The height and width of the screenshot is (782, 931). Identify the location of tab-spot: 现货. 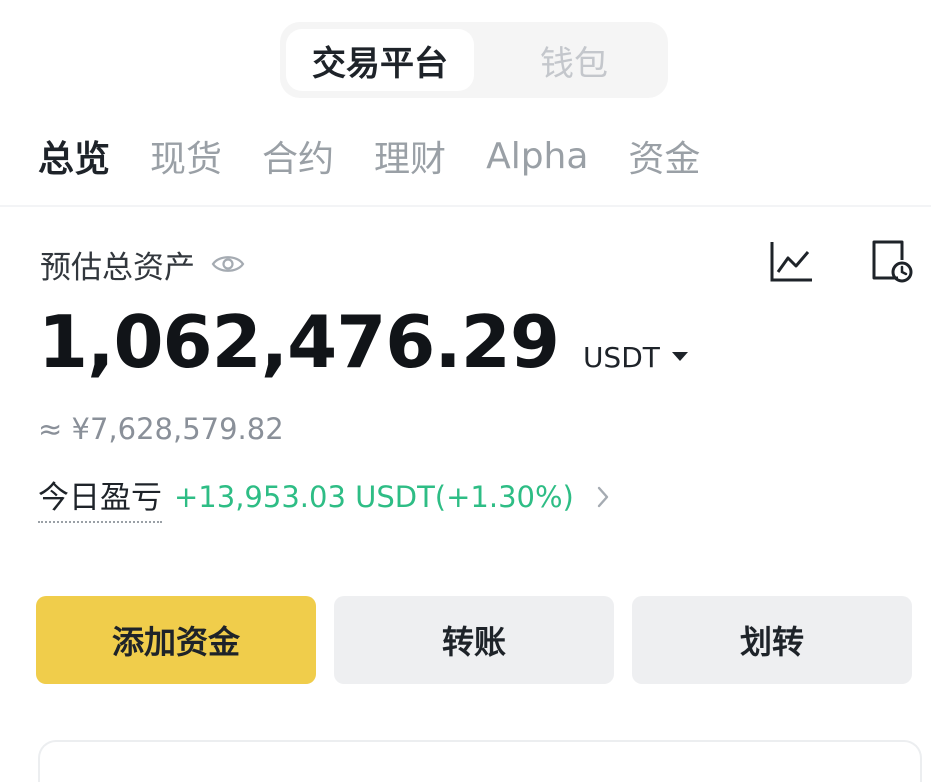
(186, 156).